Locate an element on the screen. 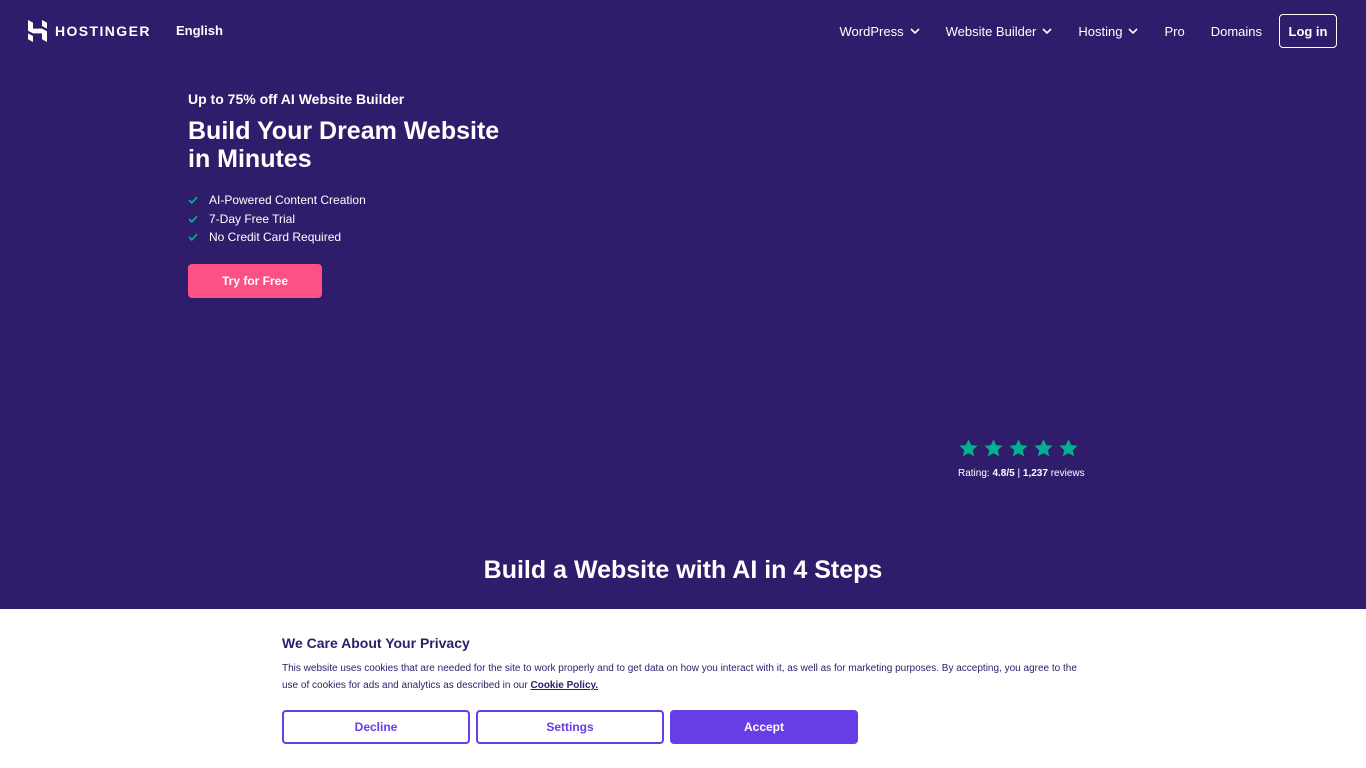 The width and height of the screenshot is (1366, 768). language-selector: English is located at coordinates (199, 30).